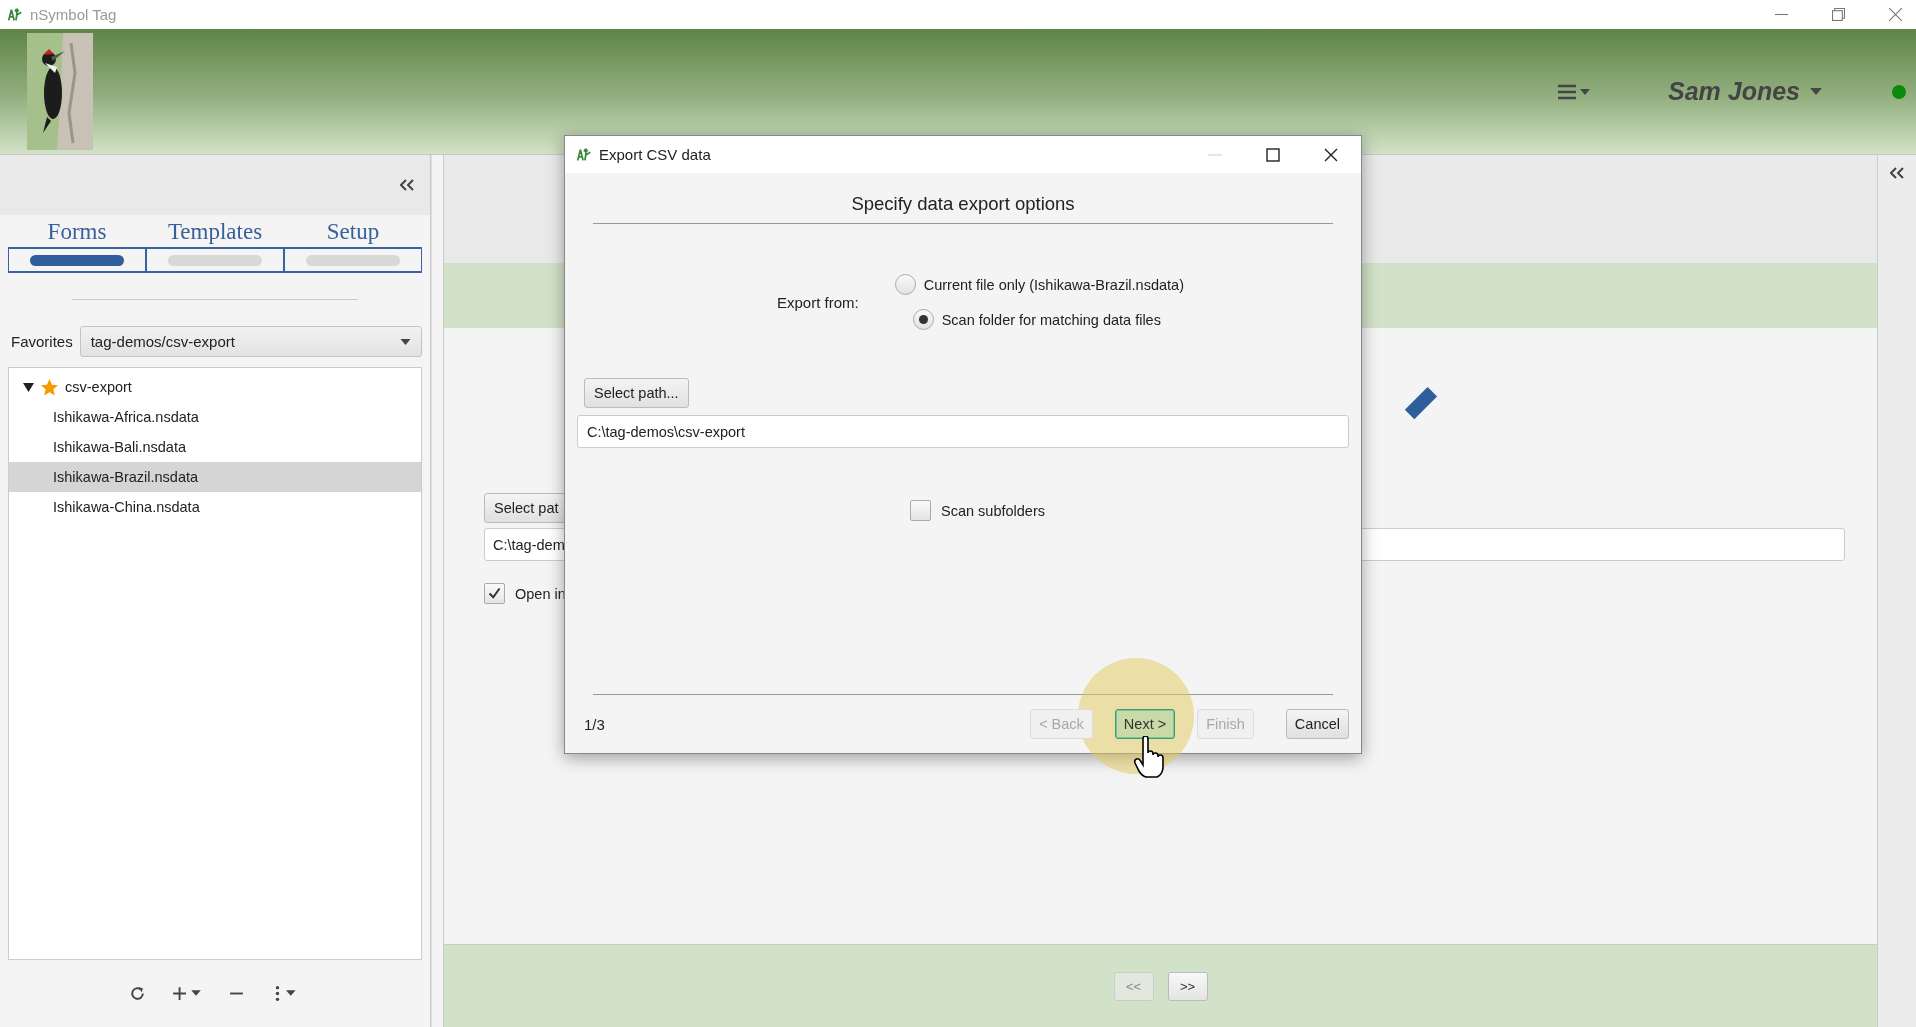 The width and height of the screenshot is (1916, 1027). Describe the element at coordinates (1145, 724) in the screenshot. I see `wizard-button: Next >` at that location.